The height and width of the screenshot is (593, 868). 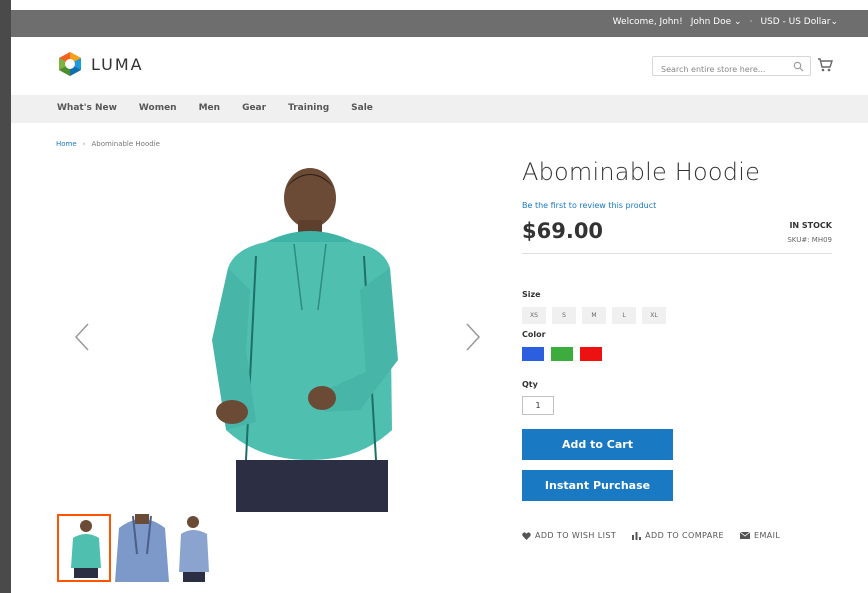 What do you see at coordinates (795, 22) in the screenshot?
I see `currency-label: USD - US Dollar` at bounding box center [795, 22].